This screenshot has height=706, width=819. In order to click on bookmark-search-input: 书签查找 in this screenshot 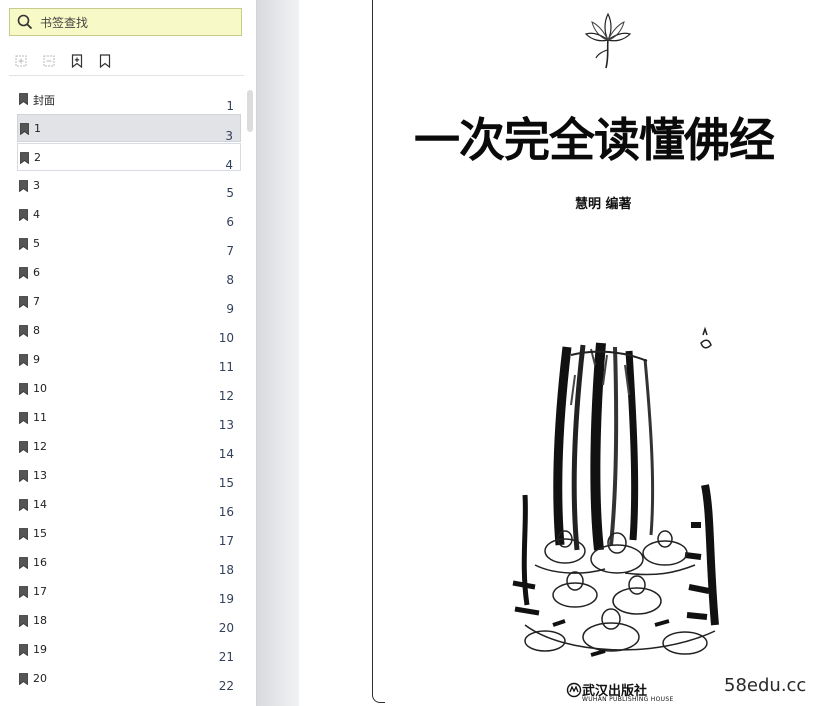, I will do `click(125, 22)`.